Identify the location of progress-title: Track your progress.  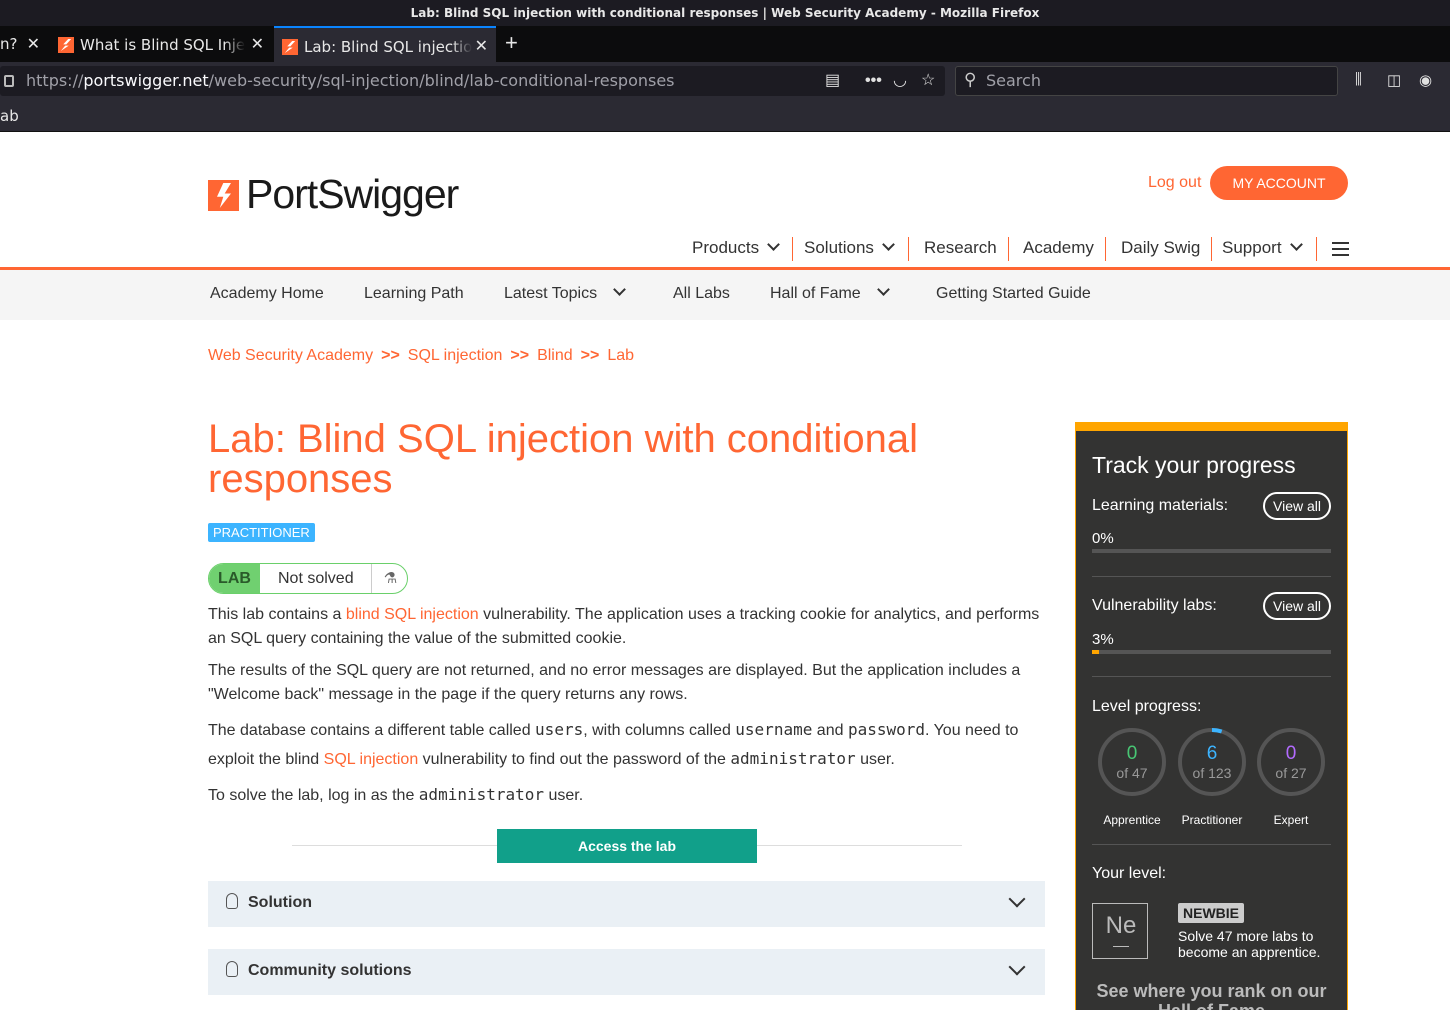
(1194, 465).